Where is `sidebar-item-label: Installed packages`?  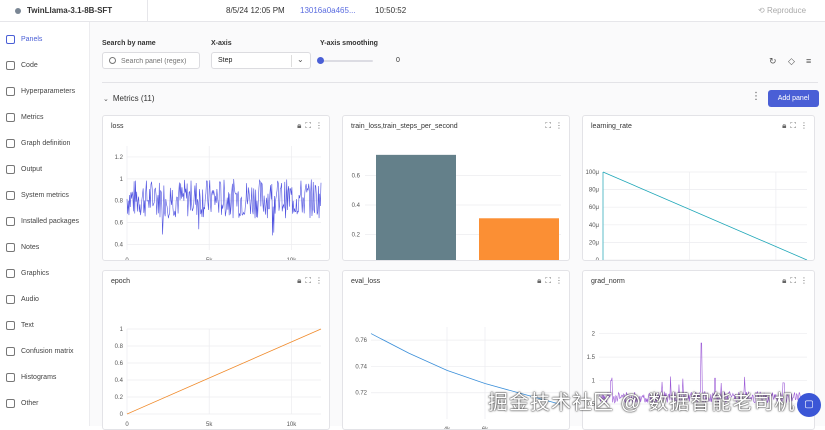 sidebar-item-label: Installed packages is located at coordinates (50, 221).